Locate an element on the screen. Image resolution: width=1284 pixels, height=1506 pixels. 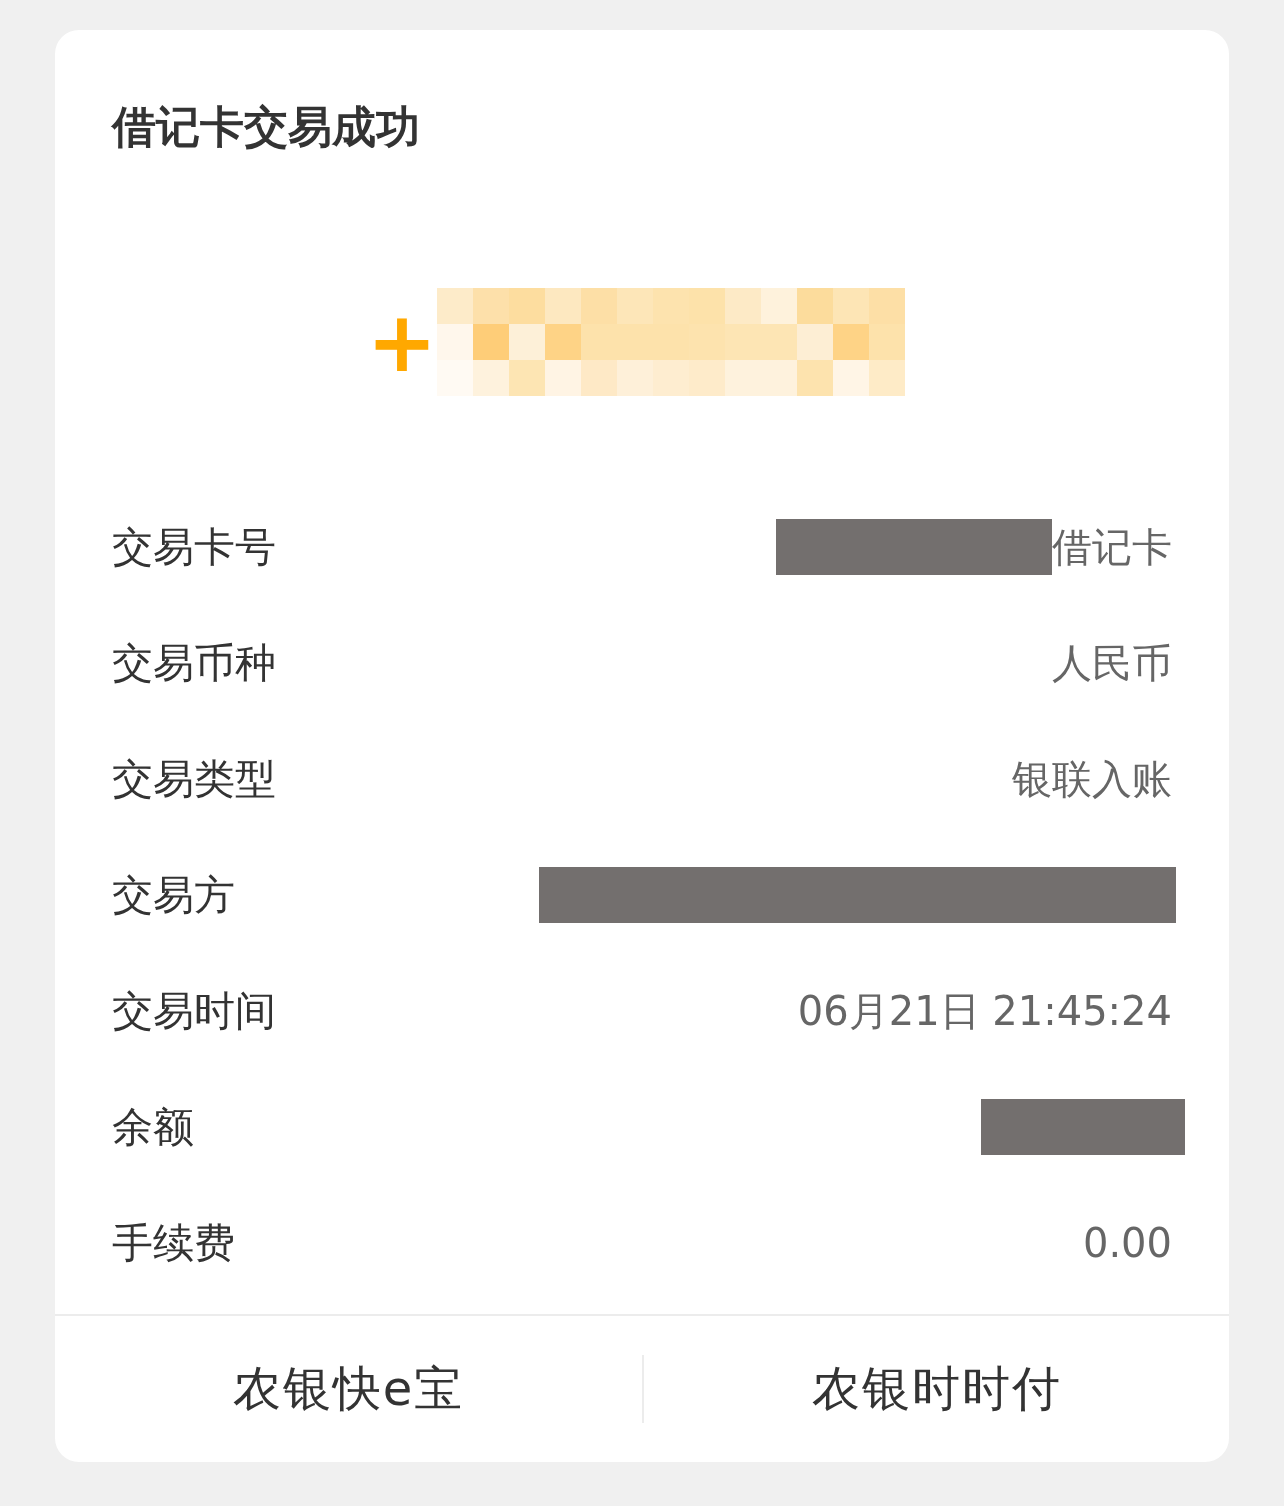
amount-sign: + is located at coordinates (402, 342).